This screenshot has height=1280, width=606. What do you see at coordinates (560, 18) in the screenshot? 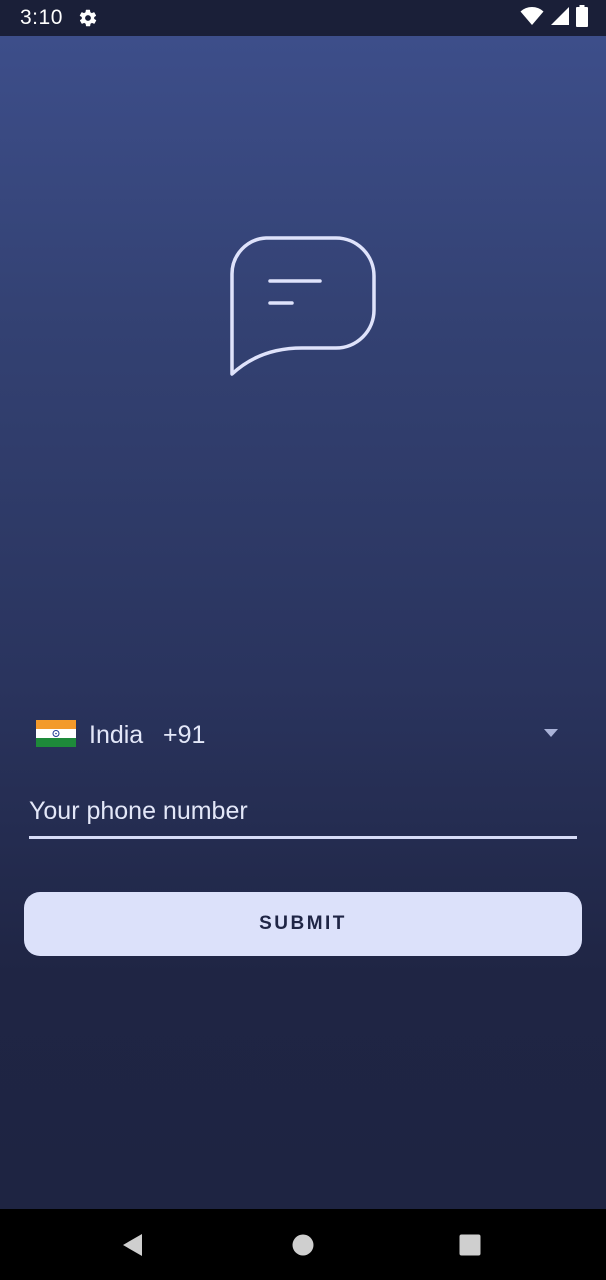
I see `signal-icon` at bounding box center [560, 18].